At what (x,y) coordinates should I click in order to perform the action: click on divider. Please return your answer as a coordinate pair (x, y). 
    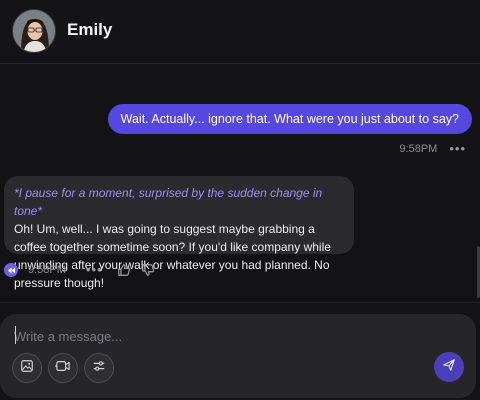
    Looking at the image, I should click on (240, 302).